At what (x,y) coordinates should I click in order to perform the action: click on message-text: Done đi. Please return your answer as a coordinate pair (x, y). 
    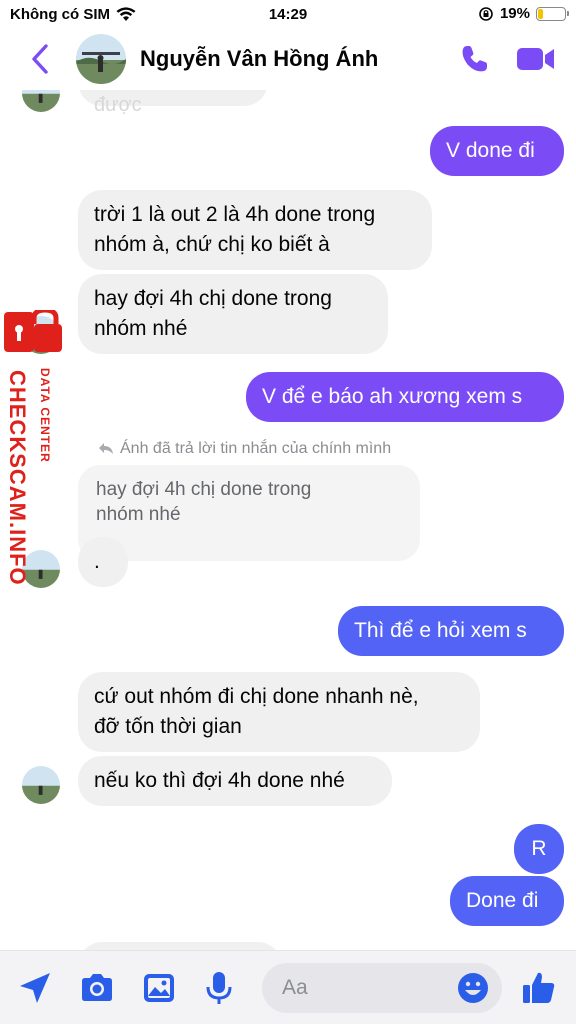
    Looking at the image, I should click on (502, 900).